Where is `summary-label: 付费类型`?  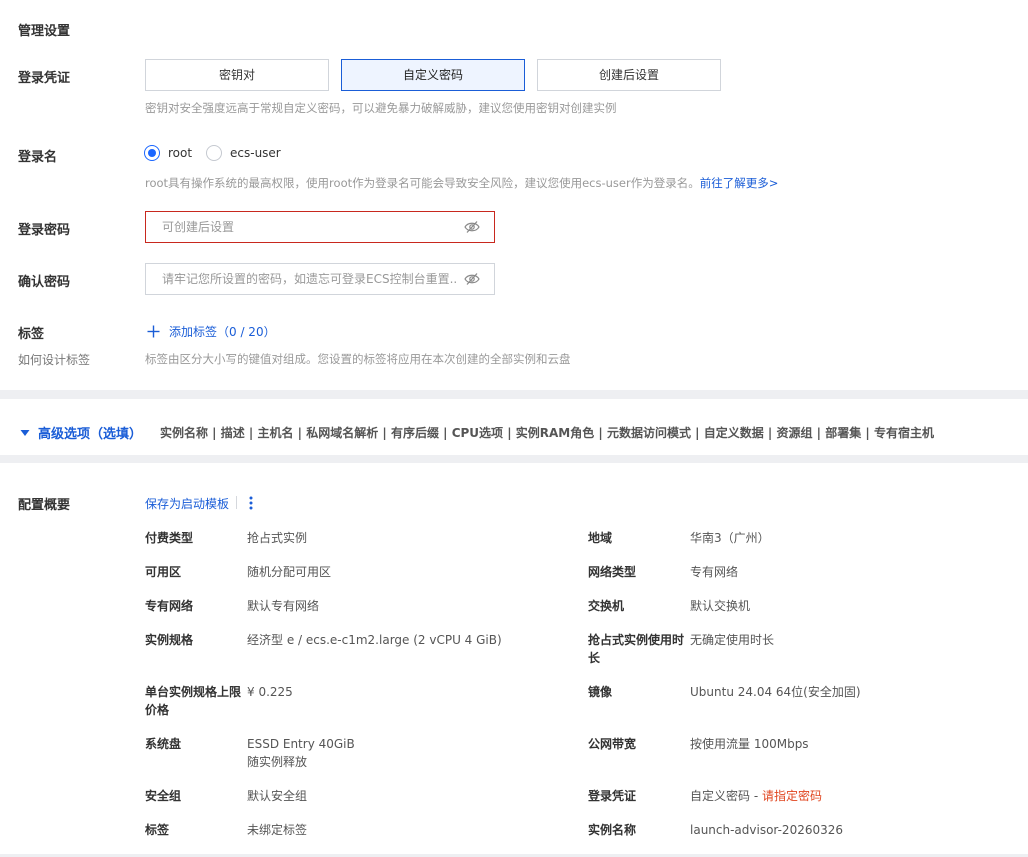 summary-label: 付费类型 is located at coordinates (169, 538).